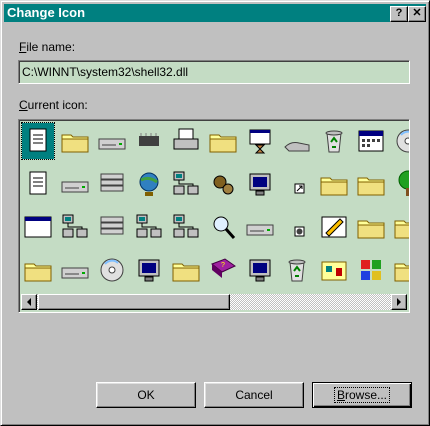 Image resolution: width=430 pixels, height=426 pixels. What do you see at coordinates (299, 231) in the screenshot?
I see `cdrom-small-icon` at bounding box center [299, 231].